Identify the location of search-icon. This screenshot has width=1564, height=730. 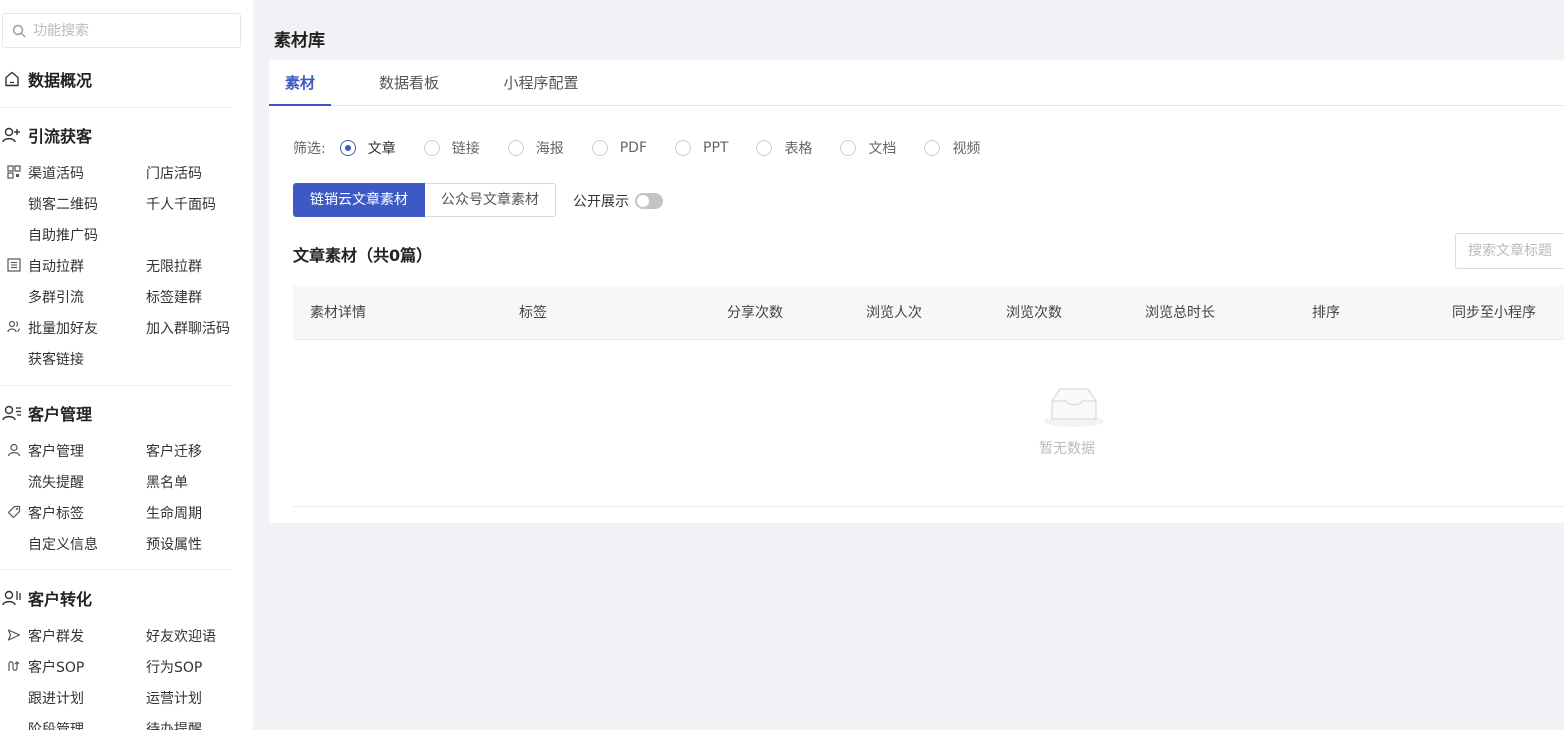
(19, 31).